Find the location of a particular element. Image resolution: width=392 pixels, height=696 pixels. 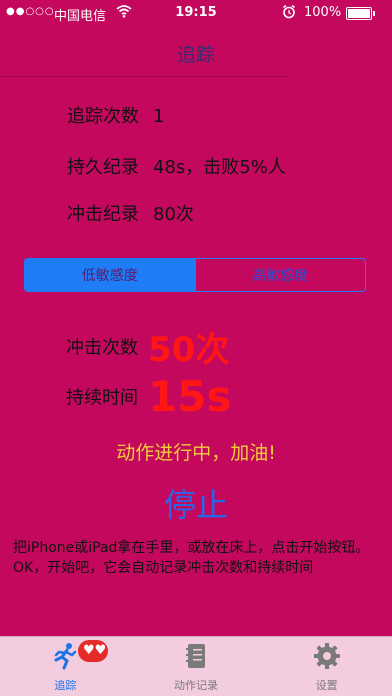

track-count-row: 追踪次数 1 is located at coordinates (115, 115).